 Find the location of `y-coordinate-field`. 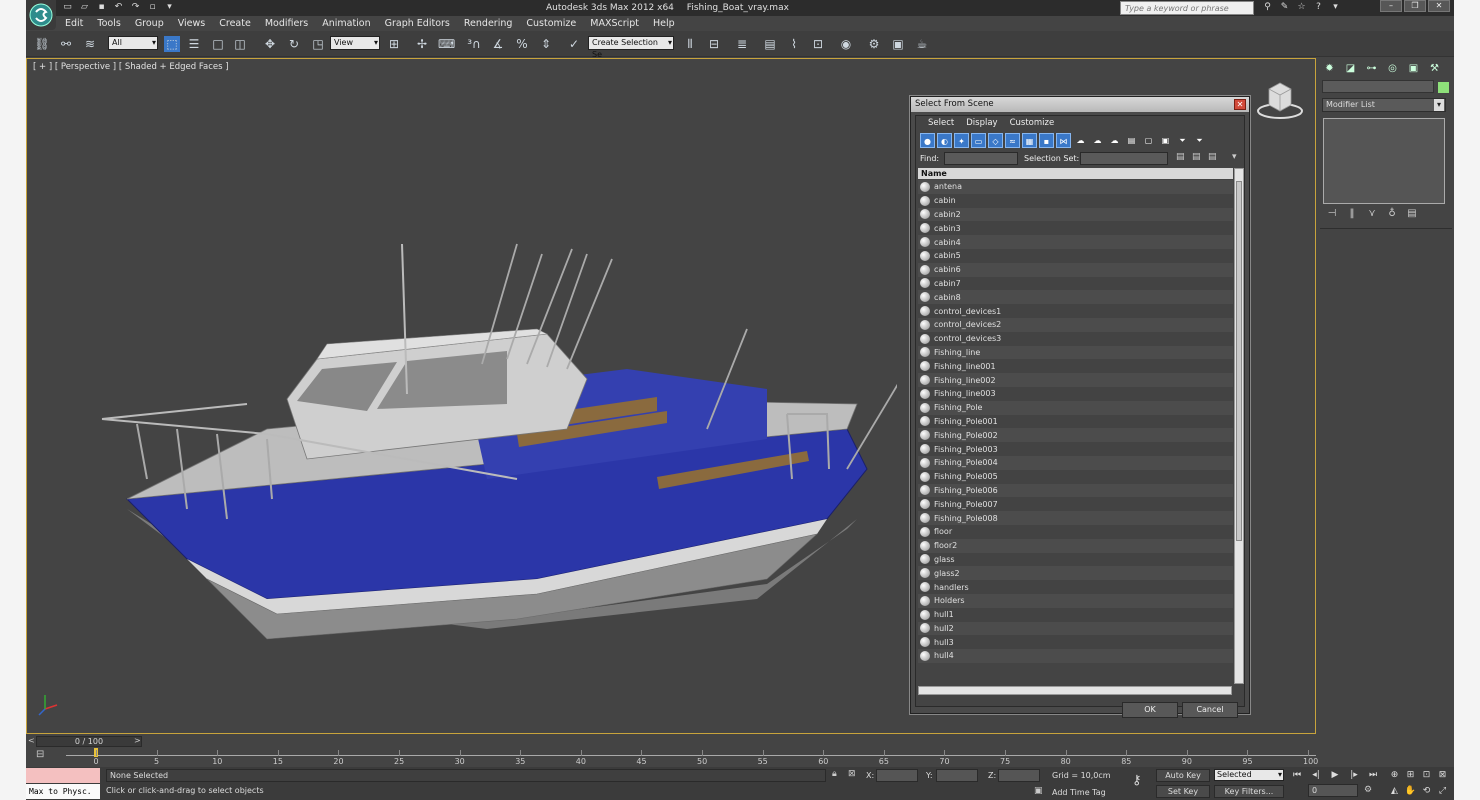

y-coordinate-field is located at coordinates (957, 775).